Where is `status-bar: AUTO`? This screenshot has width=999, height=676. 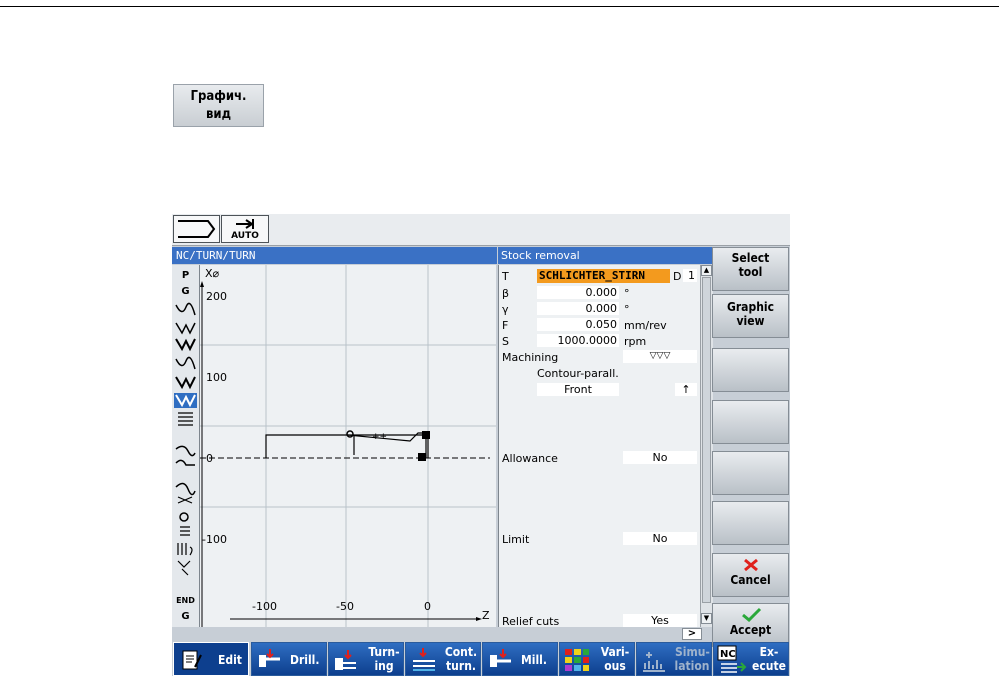 status-bar: AUTO is located at coordinates (481, 230).